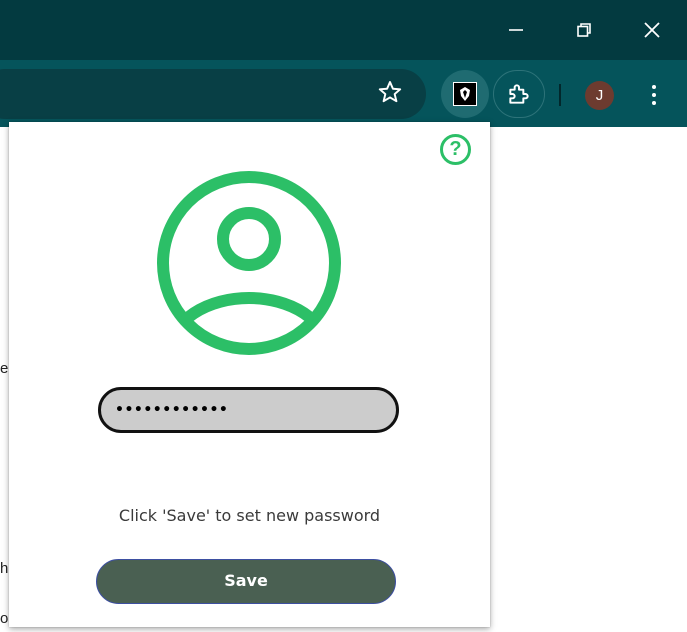 The height and width of the screenshot is (632, 687). Describe the element at coordinates (248, 410) in the screenshot. I see `password-input` at that location.